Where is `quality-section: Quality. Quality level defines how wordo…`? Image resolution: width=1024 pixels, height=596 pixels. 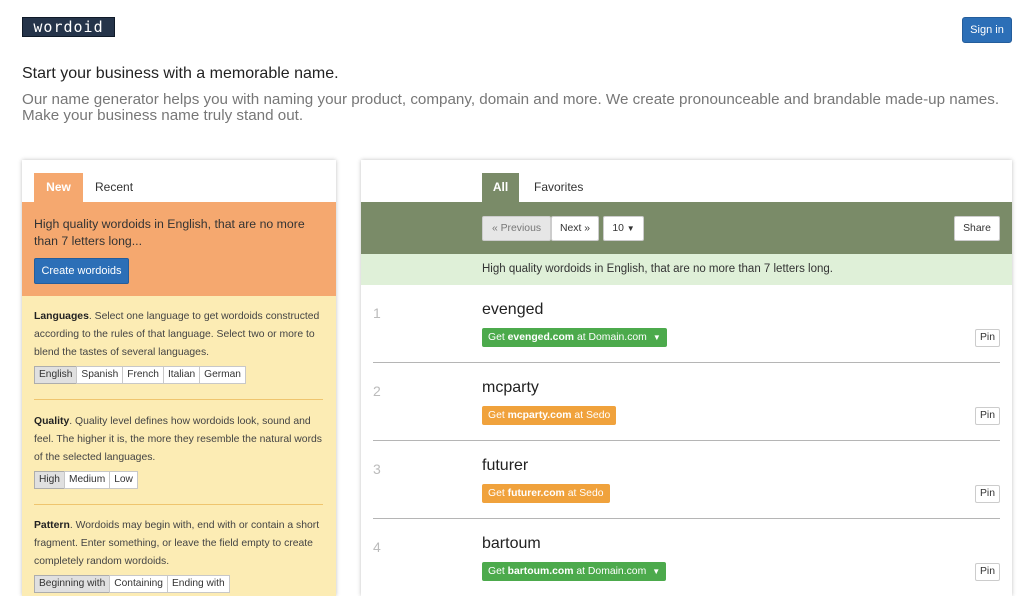 quality-section: Quality. Quality level defines how wordo… is located at coordinates (179, 451).